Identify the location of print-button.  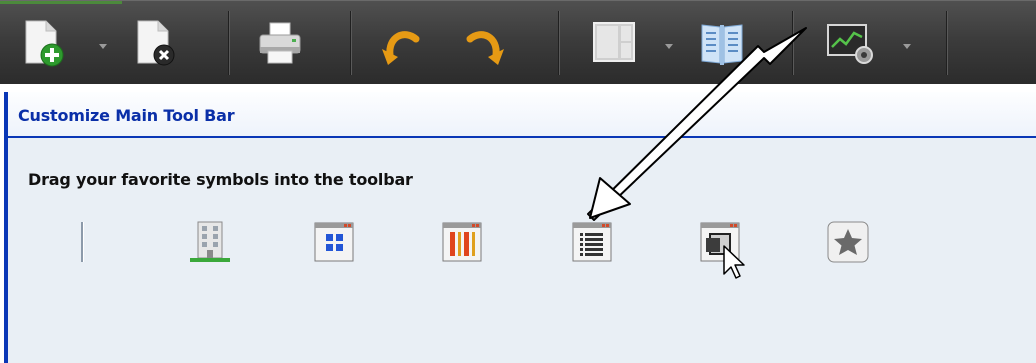
(280, 43).